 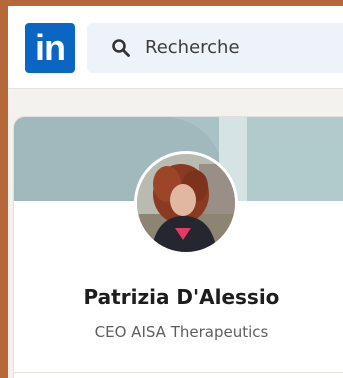 I want to click on divider, so click(x=178, y=372).